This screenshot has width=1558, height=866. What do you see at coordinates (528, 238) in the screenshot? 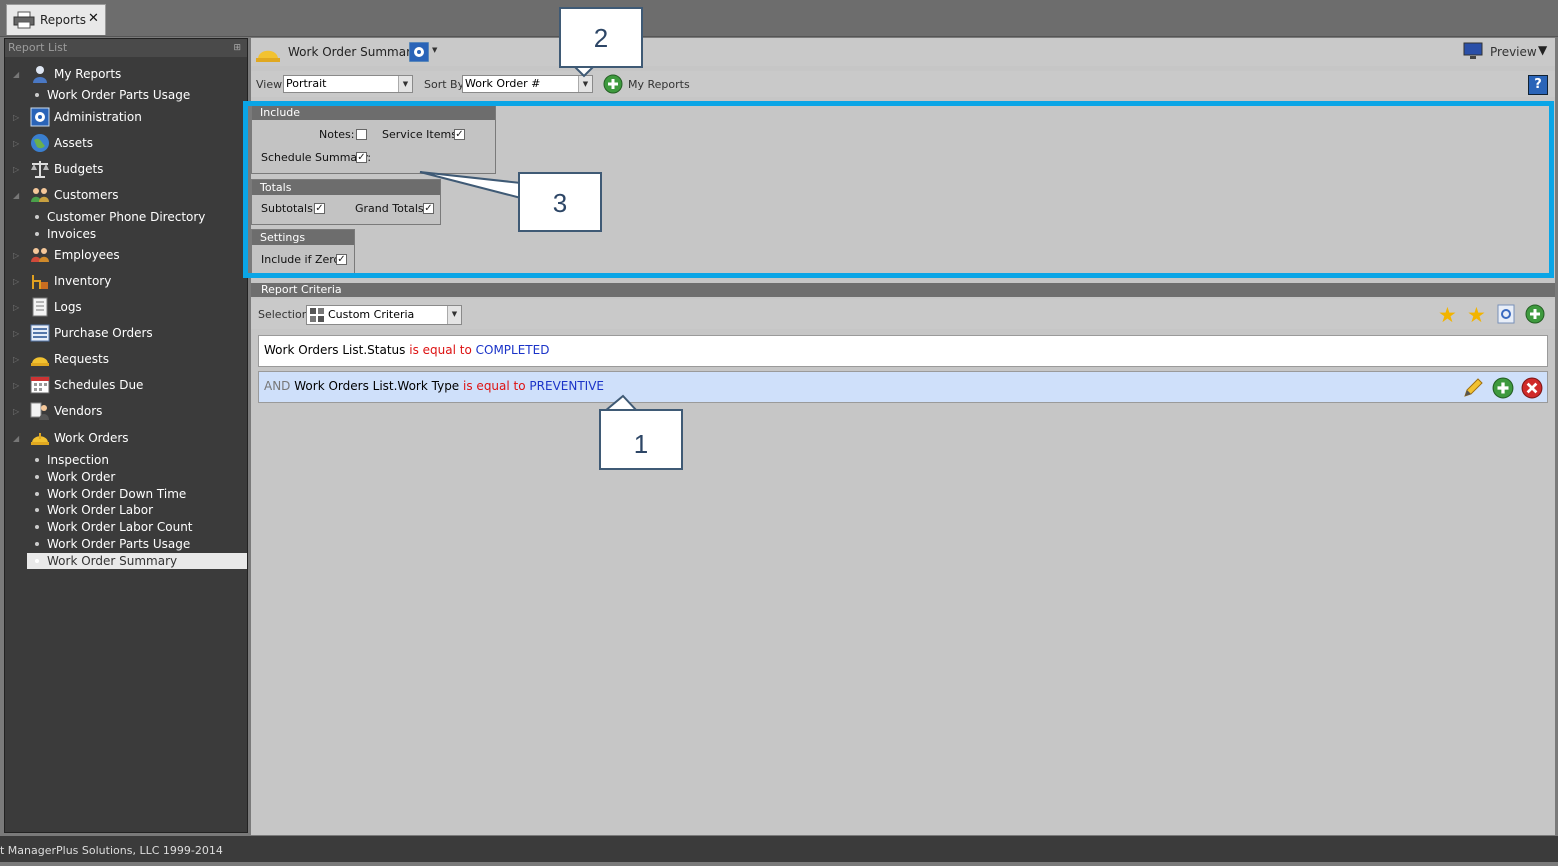
I see `callout-pointers` at bounding box center [528, 238].